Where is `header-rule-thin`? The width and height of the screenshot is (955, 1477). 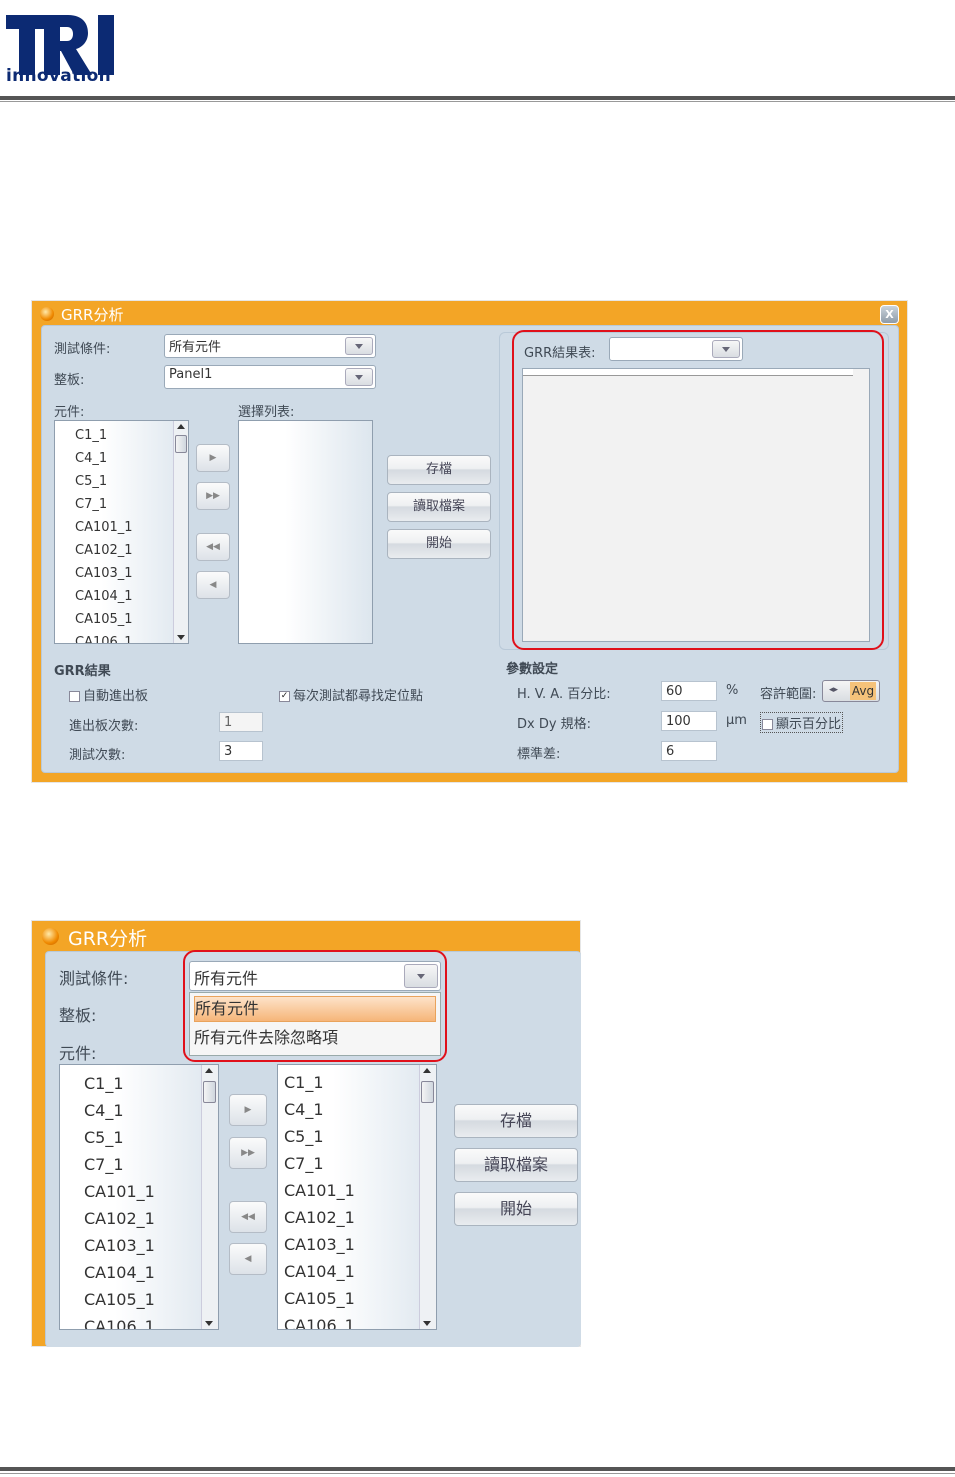
header-rule-thin is located at coordinates (477, 101).